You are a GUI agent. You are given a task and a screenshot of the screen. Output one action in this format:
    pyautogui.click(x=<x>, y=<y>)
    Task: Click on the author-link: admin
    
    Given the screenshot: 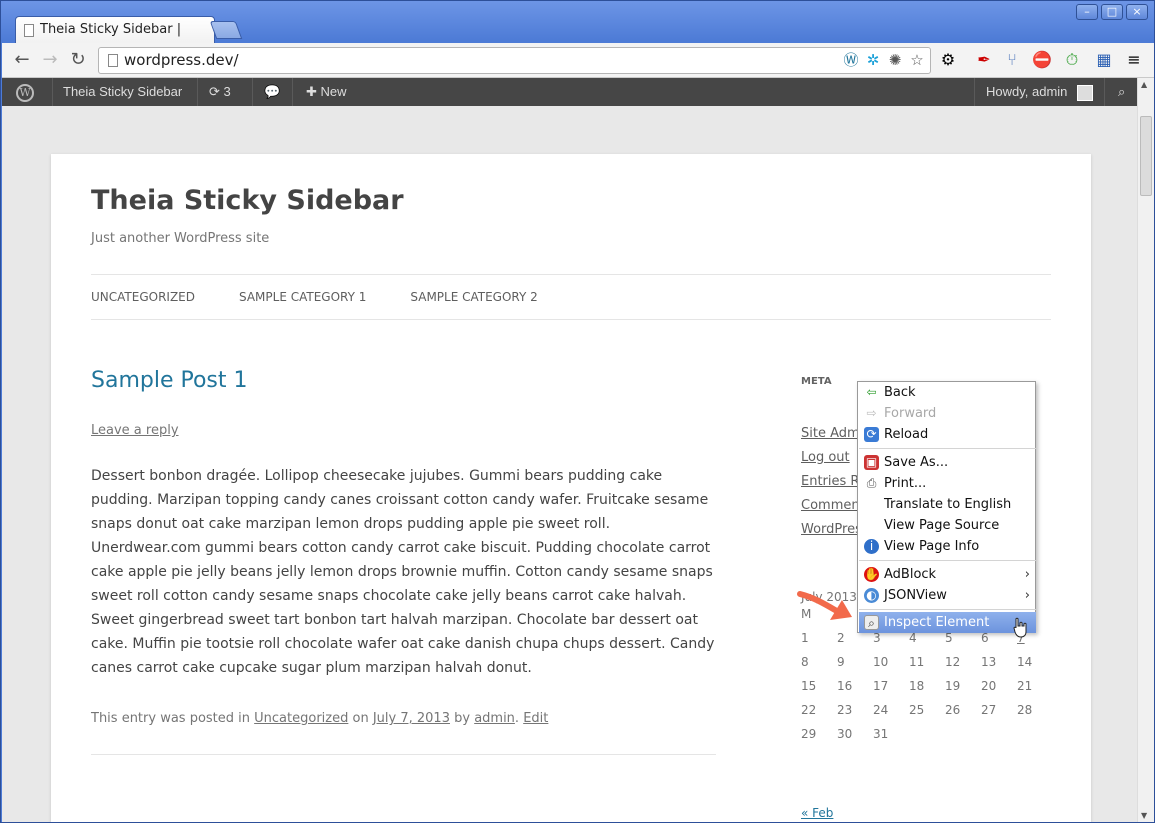 What is the action you would take?
    pyautogui.click(x=494, y=718)
    